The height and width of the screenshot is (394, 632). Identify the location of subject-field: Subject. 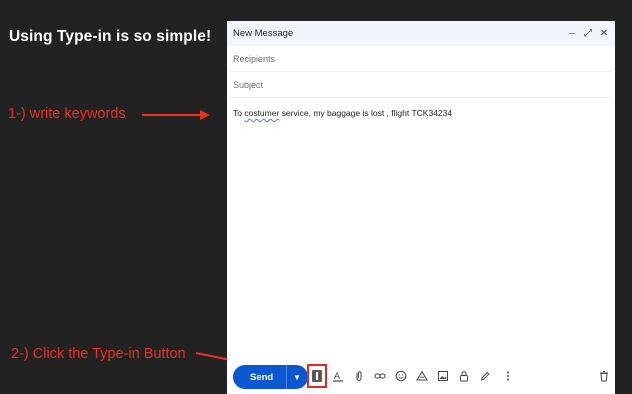
(421, 85).